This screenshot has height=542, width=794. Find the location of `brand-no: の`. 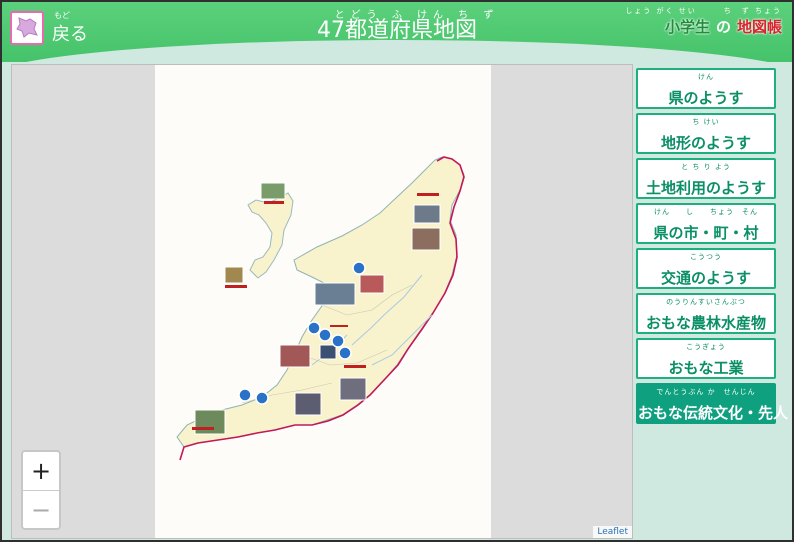

brand-no: の is located at coordinates (723, 27).